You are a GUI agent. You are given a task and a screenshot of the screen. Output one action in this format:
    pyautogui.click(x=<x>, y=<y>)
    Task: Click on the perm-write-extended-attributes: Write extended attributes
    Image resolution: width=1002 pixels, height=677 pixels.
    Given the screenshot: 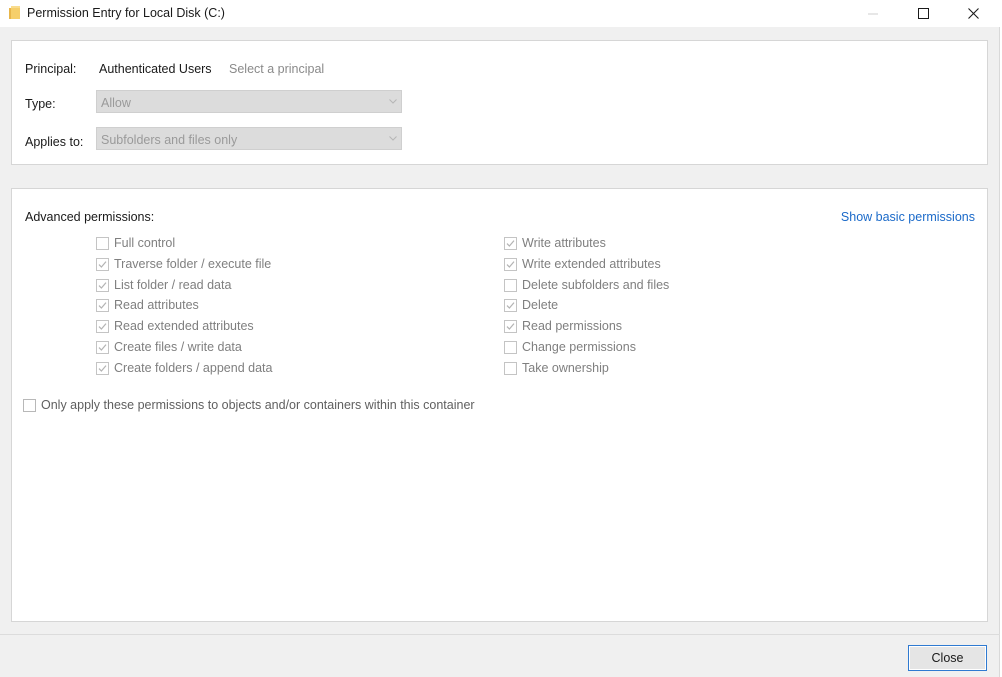 What is the action you would take?
    pyautogui.click(x=582, y=264)
    